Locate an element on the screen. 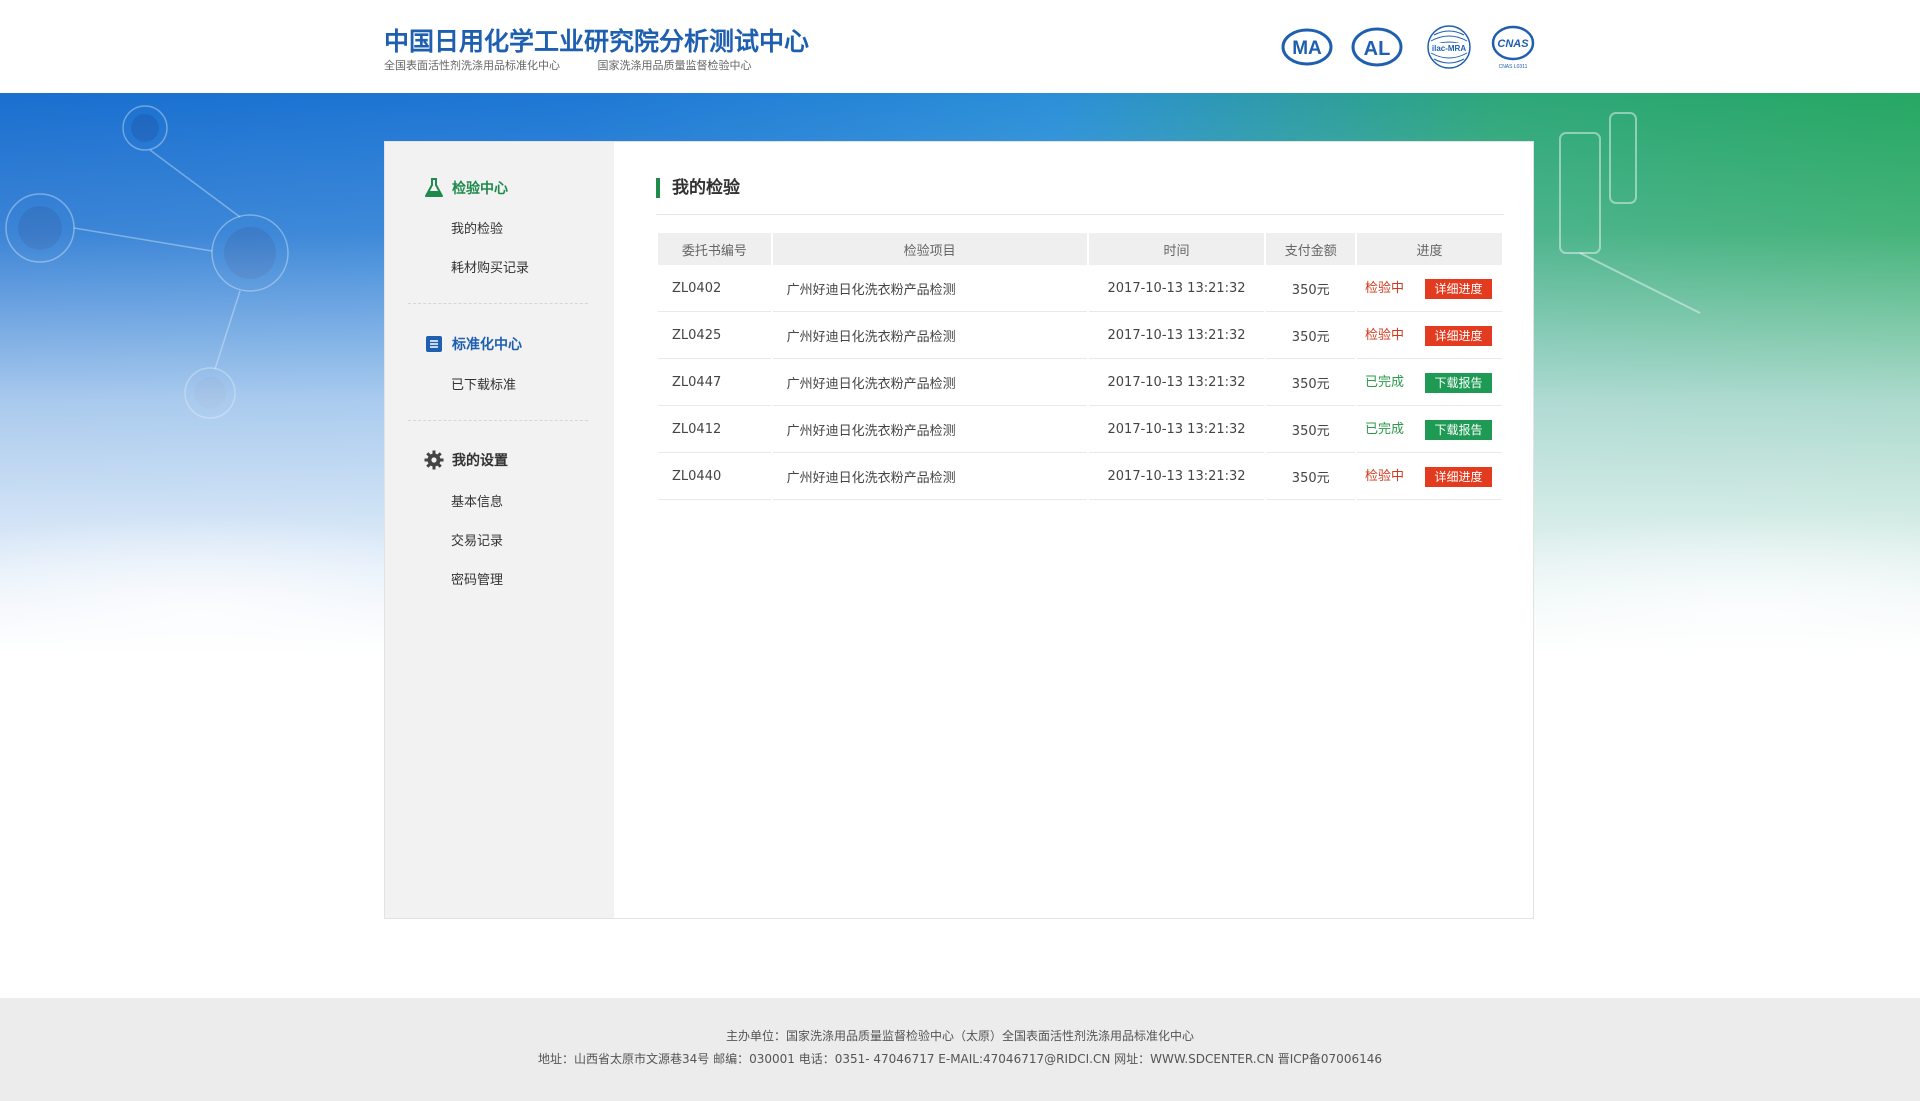 The image size is (1920, 1101). site-subtitle-2: 国家洗涤用品质量监督检验中心 is located at coordinates (674, 65).